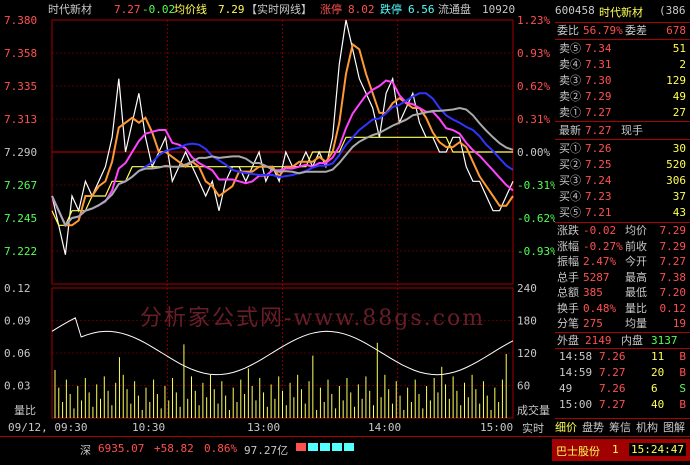  Describe the element at coordinates (636, 277) in the screenshot. I see `stat-key: 最高` at that location.